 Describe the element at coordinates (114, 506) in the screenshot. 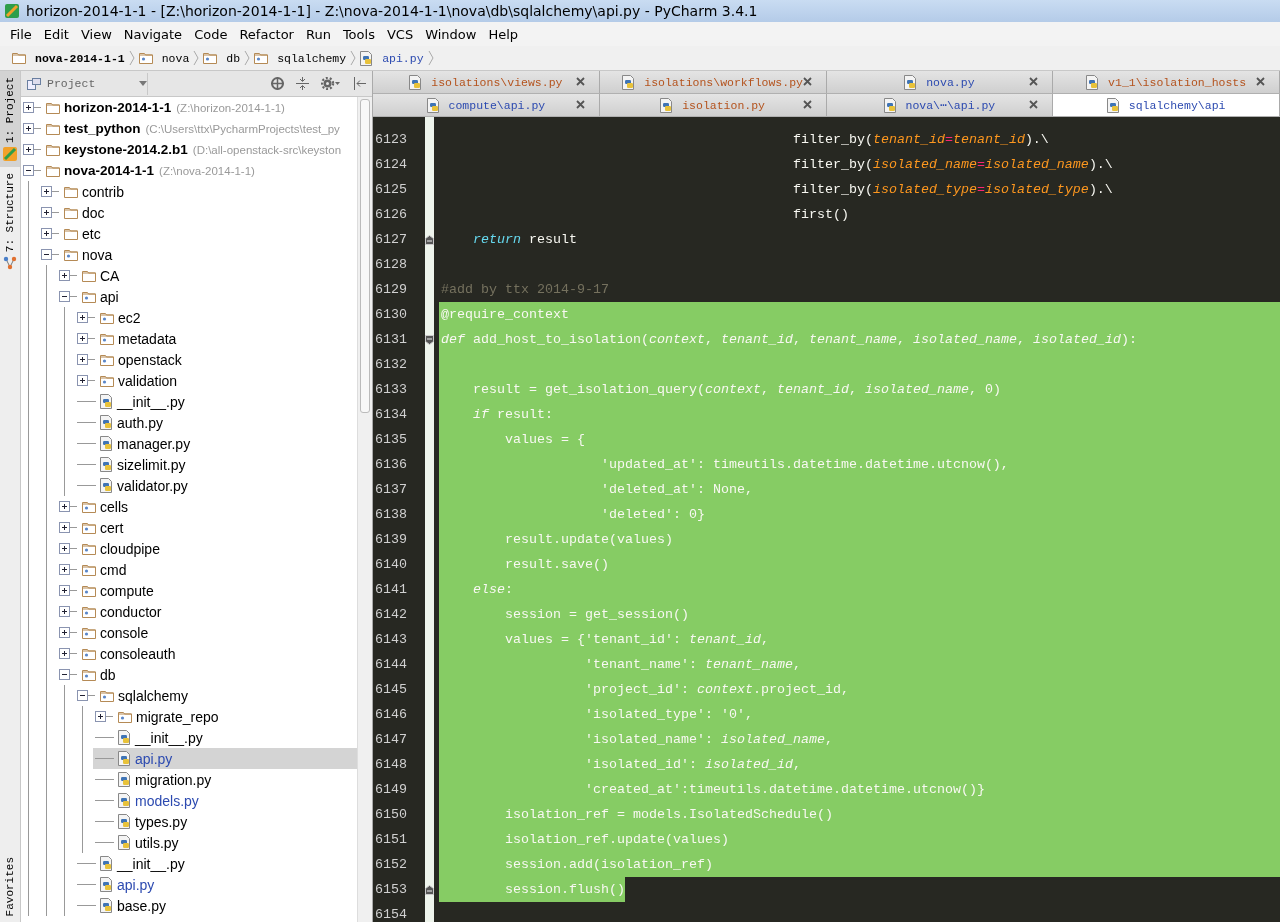

I see `tree-item-label: cells` at that location.